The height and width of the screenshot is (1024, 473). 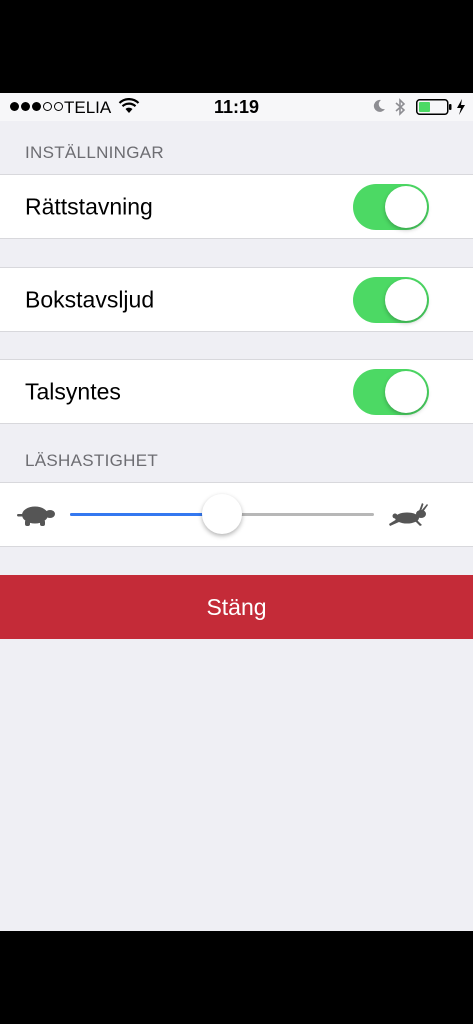 What do you see at coordinates (408, 514) in the screenshot?
I see `rabbit-icon` at bounding box center [408, 514].